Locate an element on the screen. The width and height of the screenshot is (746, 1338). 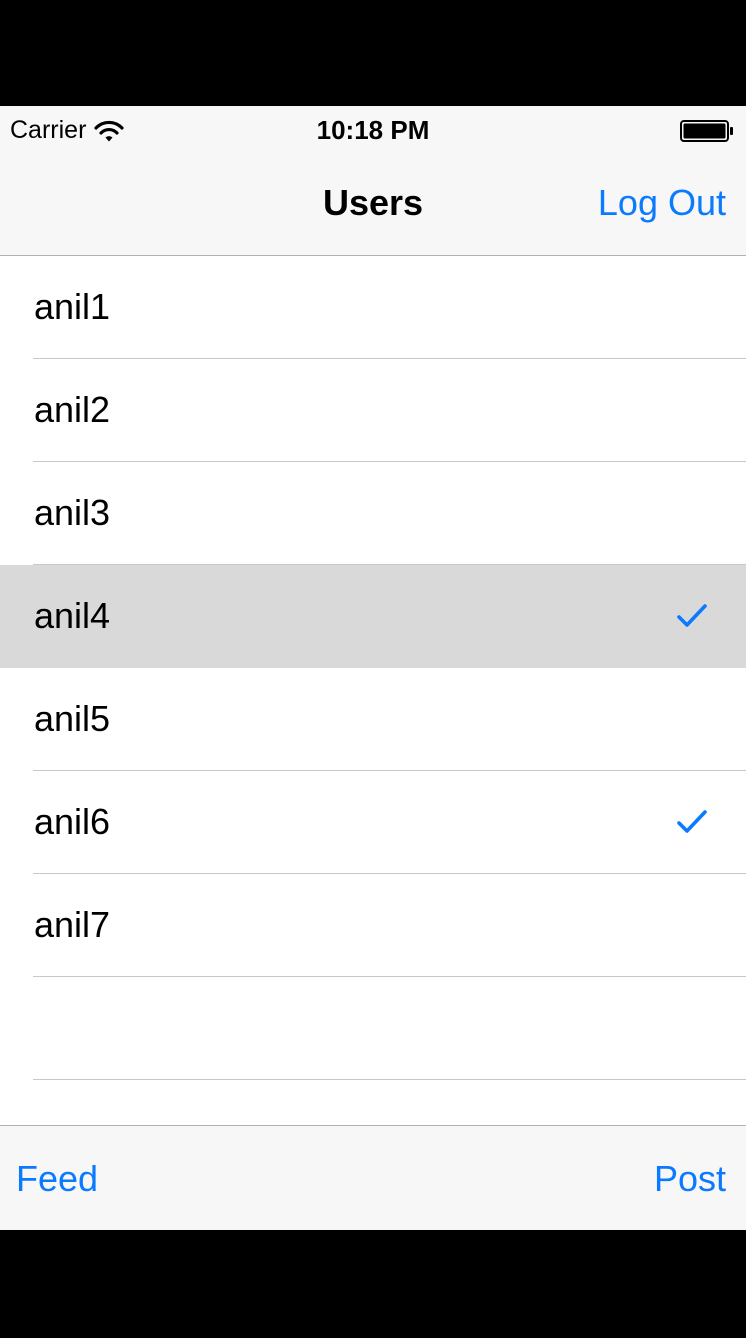
table-row: anil6 is located at coordinates (373, 822).